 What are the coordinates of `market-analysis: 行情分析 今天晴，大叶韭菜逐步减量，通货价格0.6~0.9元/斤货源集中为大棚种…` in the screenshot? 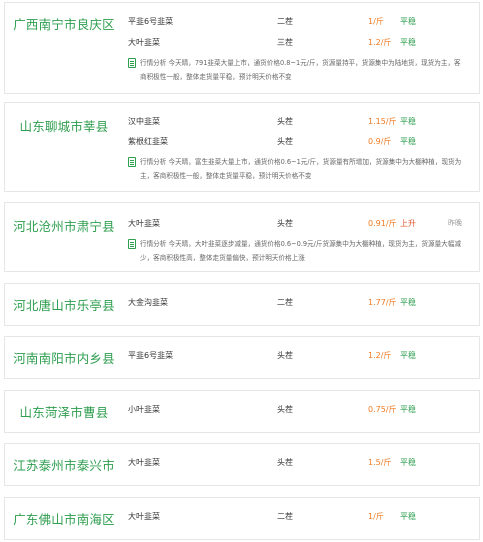 It's located at (296, 251).